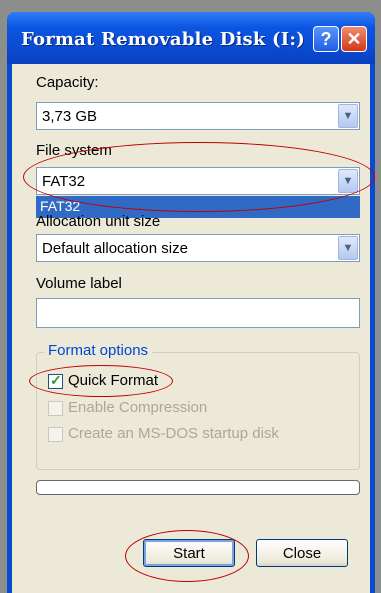  I want to click on annotation-ellipse-file-system, so click(199, 177).